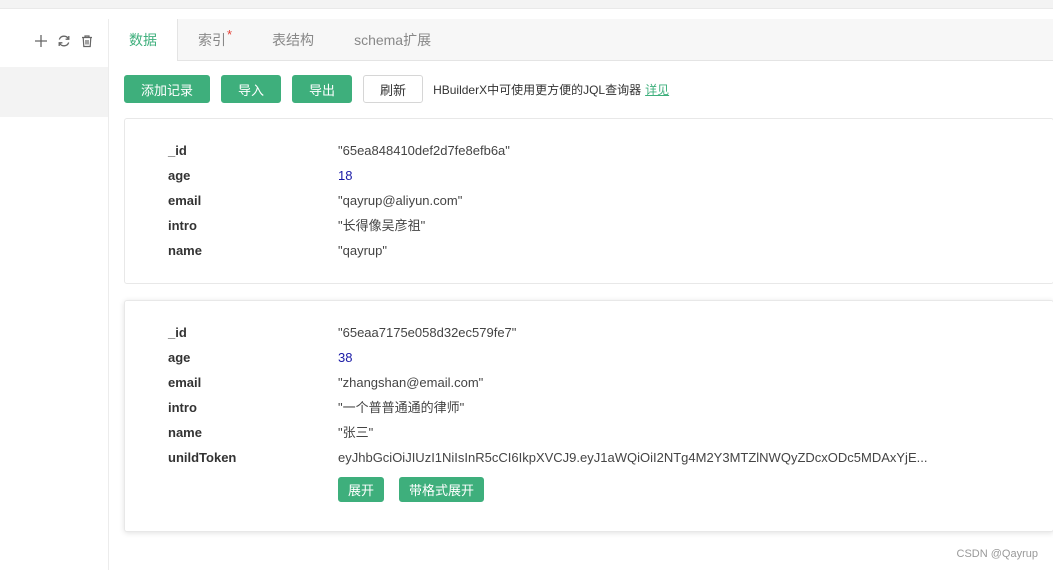 This screenshot has height=570, width=1053. I want to click on refresh-button: 刷新, so click(393, 89).